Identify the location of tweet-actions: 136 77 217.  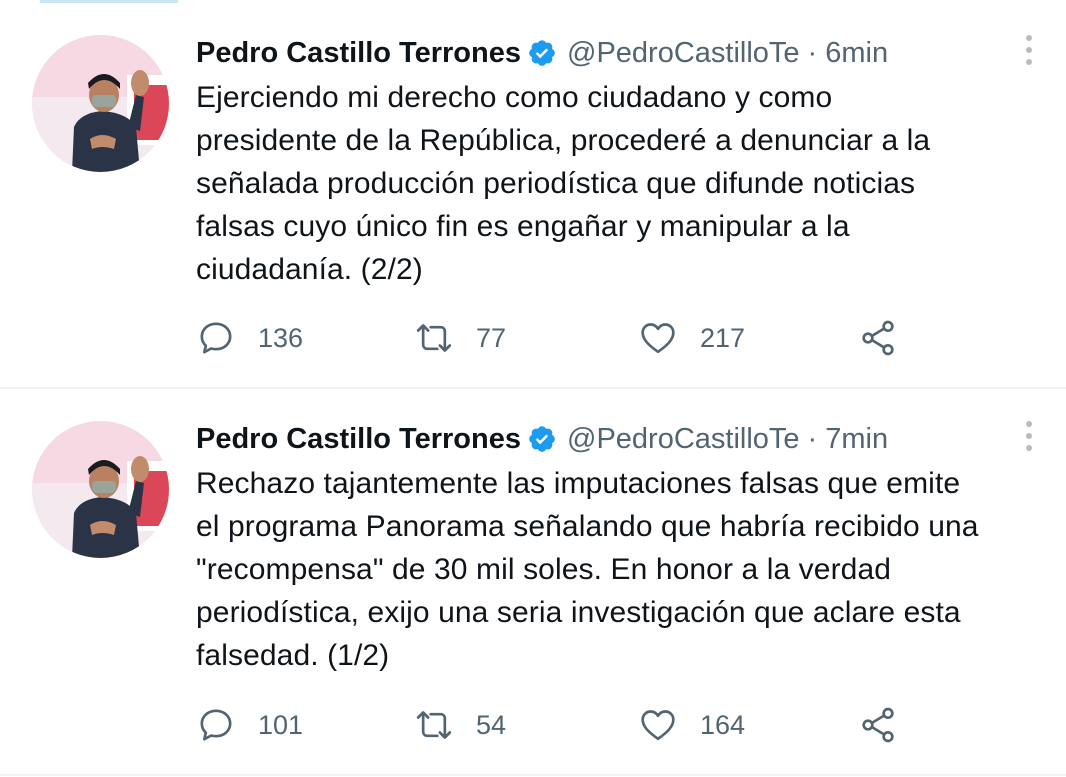
(556, 338).